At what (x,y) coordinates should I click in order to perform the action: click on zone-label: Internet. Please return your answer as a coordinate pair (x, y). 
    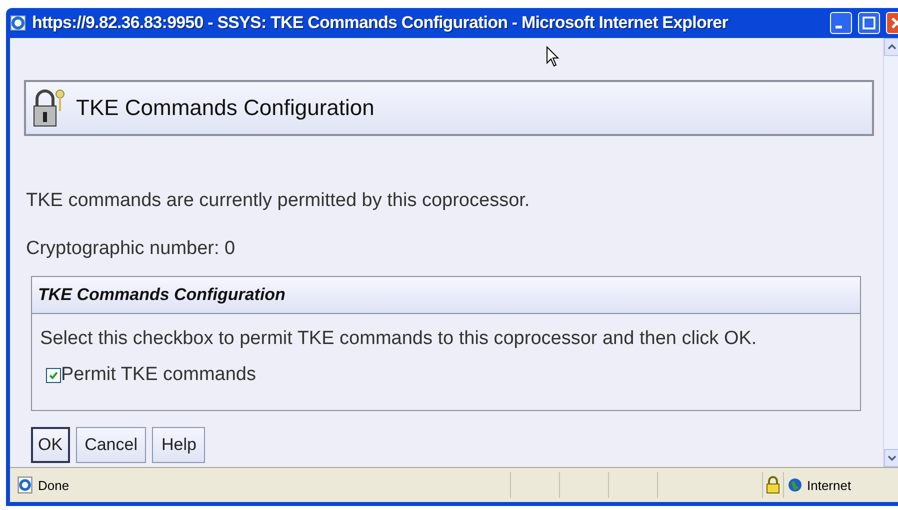
    Looking at the image, I should click on (829, 485).